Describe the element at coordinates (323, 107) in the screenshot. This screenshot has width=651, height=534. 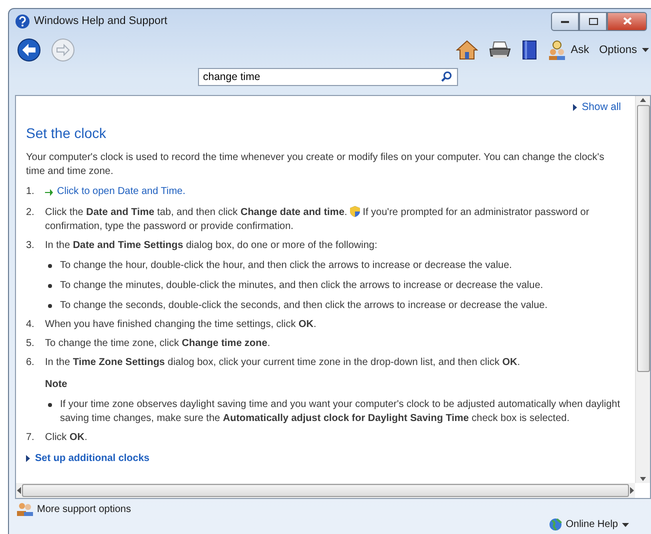
I see `show-all-link: Show all` at that location.